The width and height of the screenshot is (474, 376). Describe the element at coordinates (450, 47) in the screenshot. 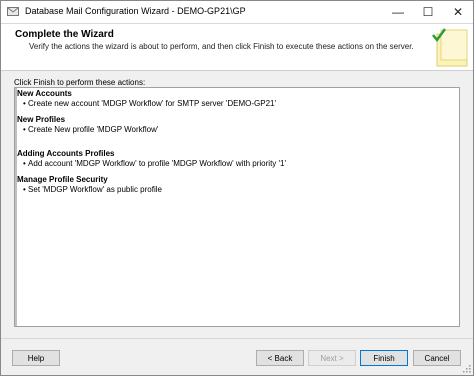

I see `wizard-checkmark-icon` at that location.